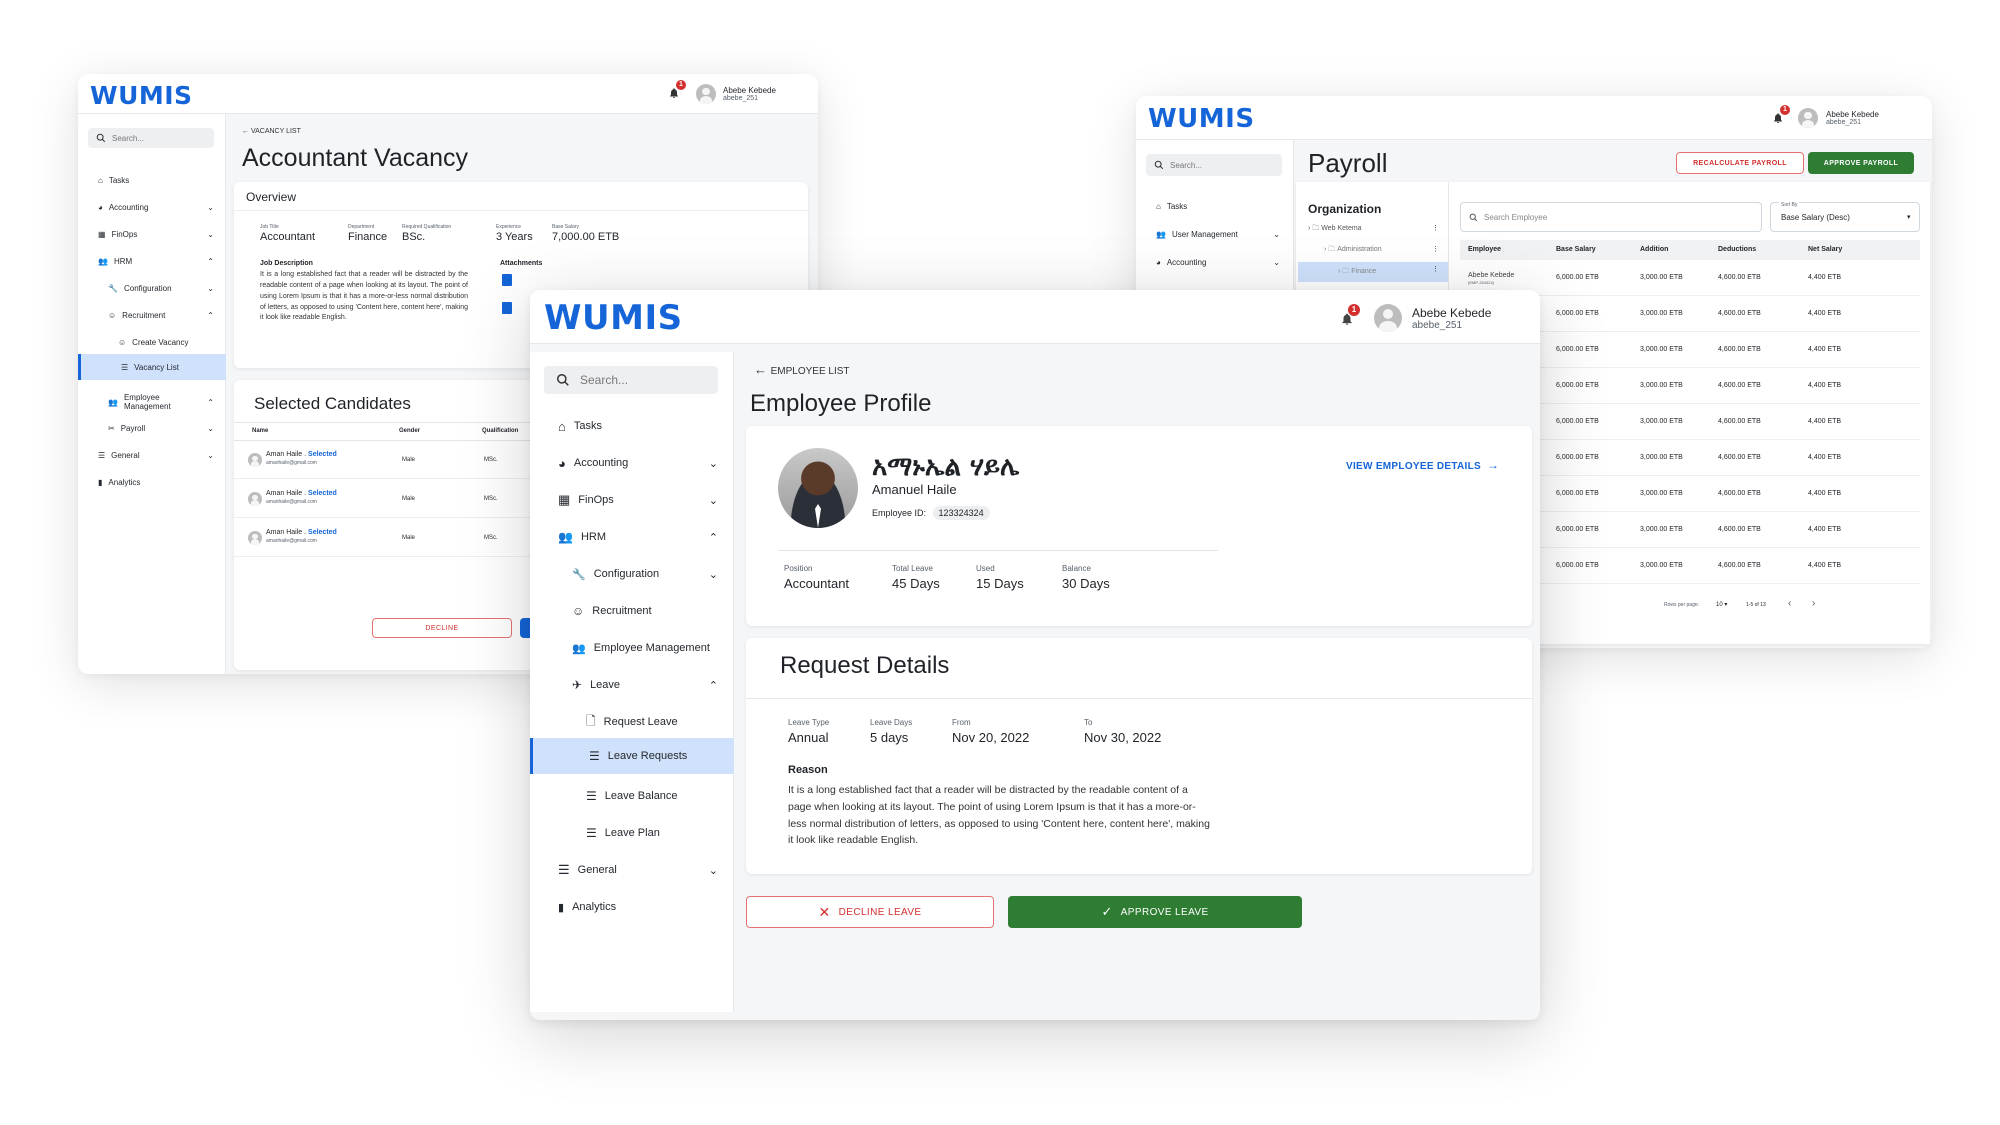 The height and width of the screenshot is (1125, 2000). Describe the element at coordinates (1825, 493) in the screenshot. I see `cell-net: 4,400 ETB` at that location.